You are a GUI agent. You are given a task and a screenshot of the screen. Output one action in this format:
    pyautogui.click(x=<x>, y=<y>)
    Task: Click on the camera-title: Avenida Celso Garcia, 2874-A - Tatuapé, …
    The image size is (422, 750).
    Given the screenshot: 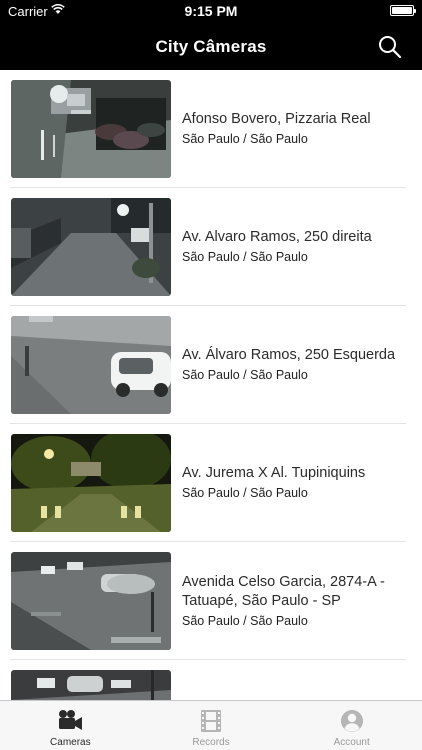 What is the action you would take?
    pyautogui.click(x=283, y=591)
    